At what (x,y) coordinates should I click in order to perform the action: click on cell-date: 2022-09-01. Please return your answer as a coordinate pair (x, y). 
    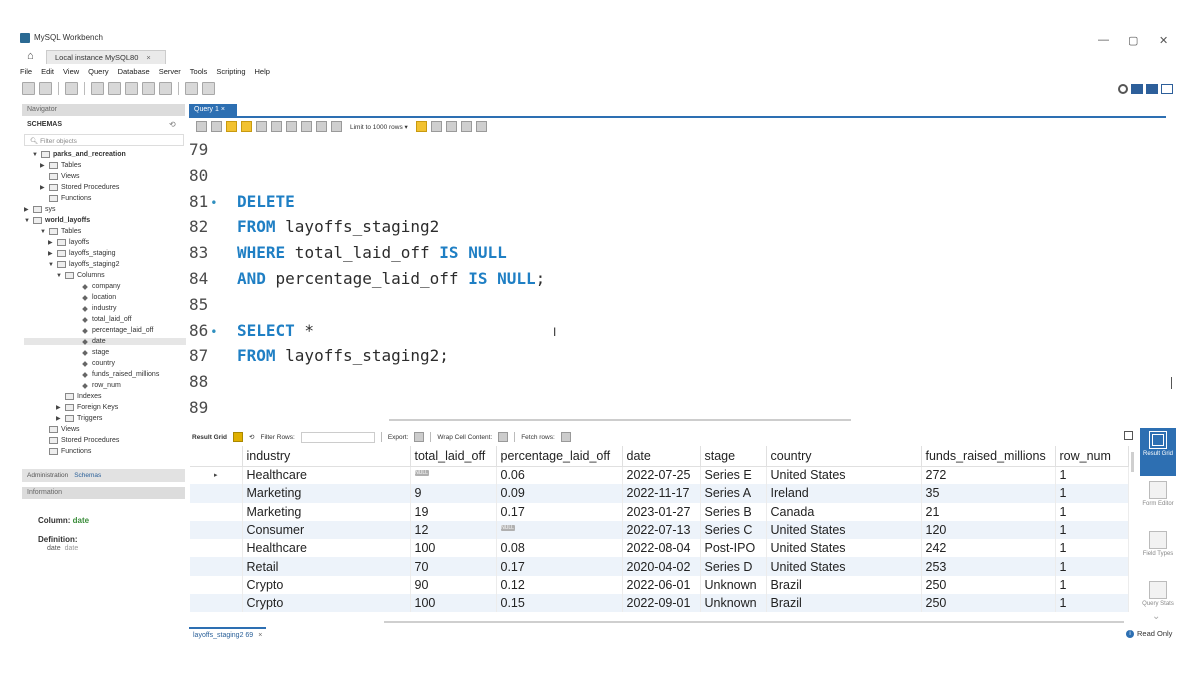
    Looking at the image, I should click on (661, 603).